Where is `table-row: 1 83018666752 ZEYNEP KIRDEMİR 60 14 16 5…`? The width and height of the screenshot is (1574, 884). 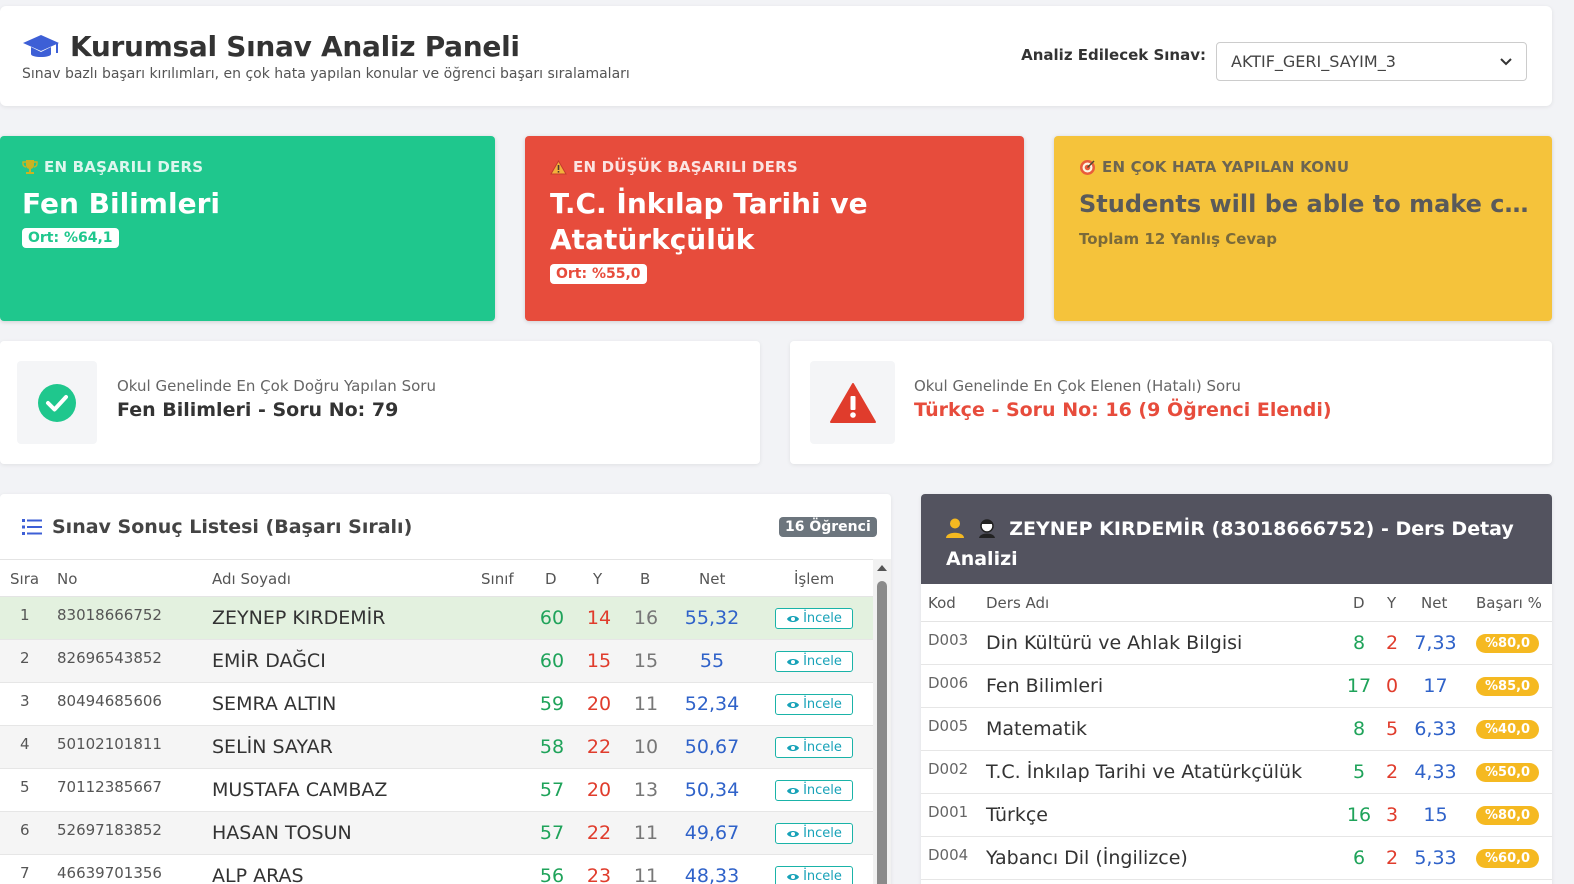 table-row: 1 83018666752 ZEYNEP KIRDEMİR 60 14 16 5… is located at coordinates (436, 618).